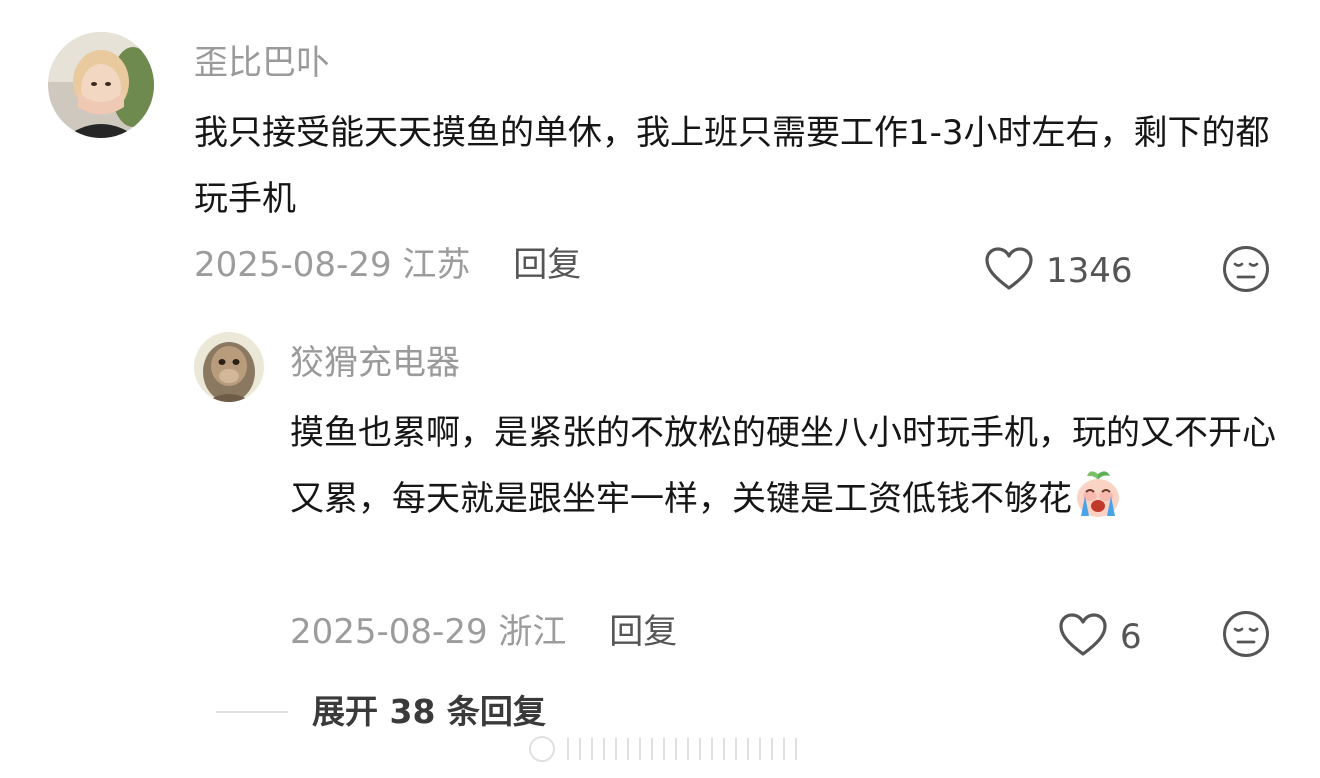 The height and width of the screenshot is (778, 1320). What do you see at coordinates (1131, 637) in the screenshot?
I see `like-count: 6` at bounding box center [1131, 637].